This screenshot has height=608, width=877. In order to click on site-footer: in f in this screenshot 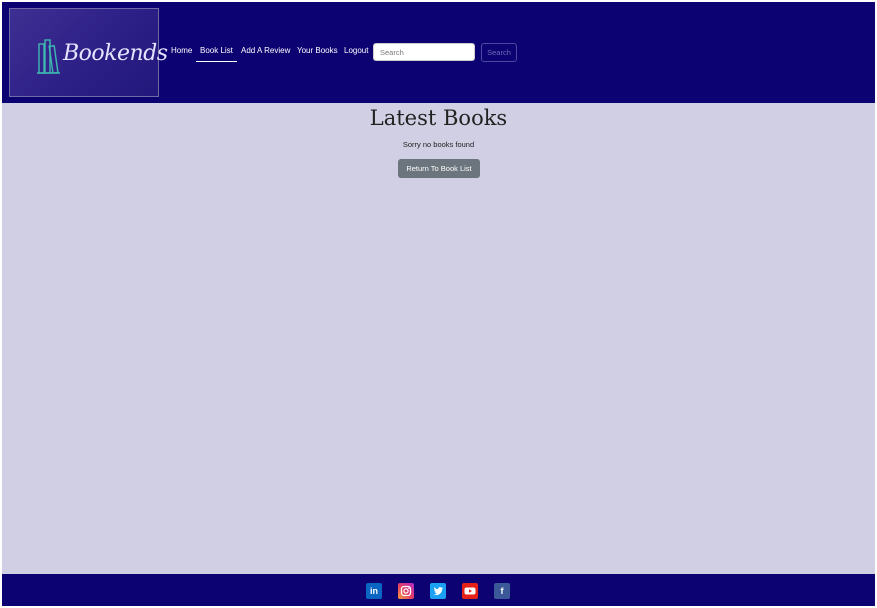, I will do `click(438, 590)`.